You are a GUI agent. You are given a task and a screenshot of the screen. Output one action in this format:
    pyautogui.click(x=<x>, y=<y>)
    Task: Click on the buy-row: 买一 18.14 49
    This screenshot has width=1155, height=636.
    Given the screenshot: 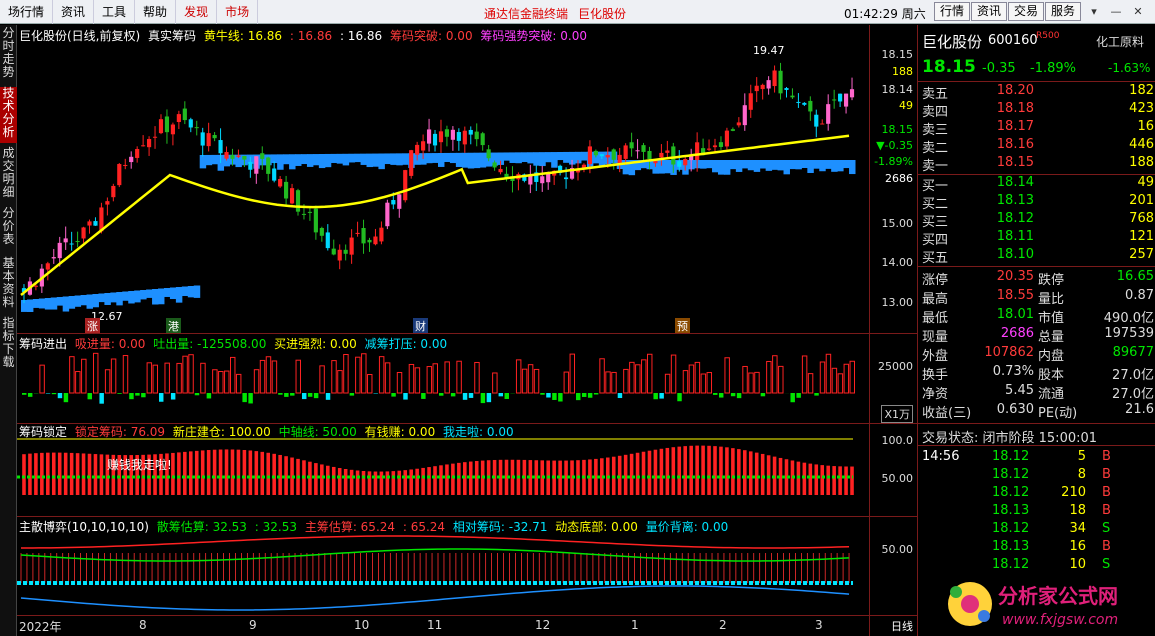 What is the action you would take?
    pyautogui.click(x=1036, y=184)
    